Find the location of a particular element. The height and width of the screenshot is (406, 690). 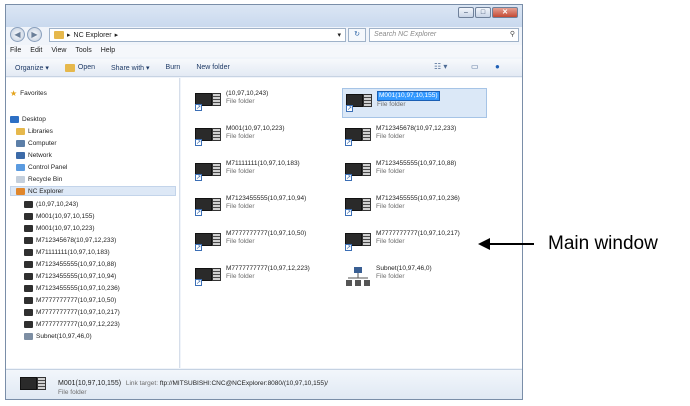

nav-child-item: M7123455555(10,97,10,94) is located at coordinates (70, 276).